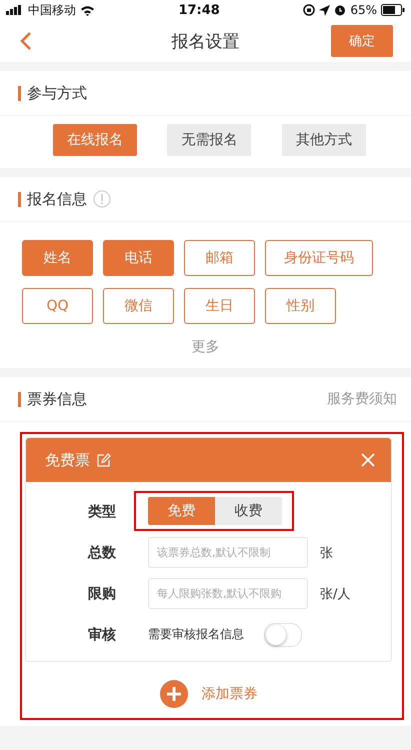  Describe the element at coordinates (102, 593) in the screenshot. I see `field-label: 限购` at that location.